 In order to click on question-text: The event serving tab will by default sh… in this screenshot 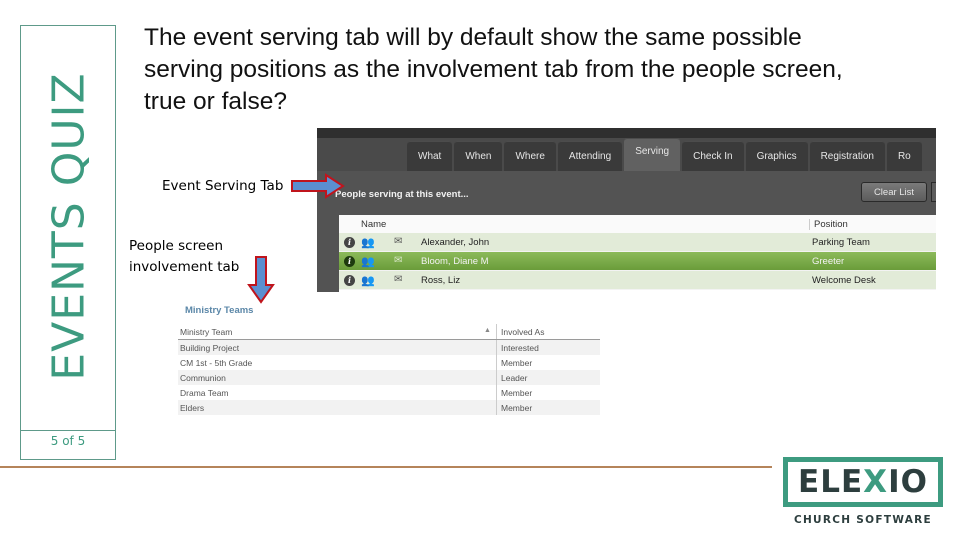, I will do `click(493, 69)`.